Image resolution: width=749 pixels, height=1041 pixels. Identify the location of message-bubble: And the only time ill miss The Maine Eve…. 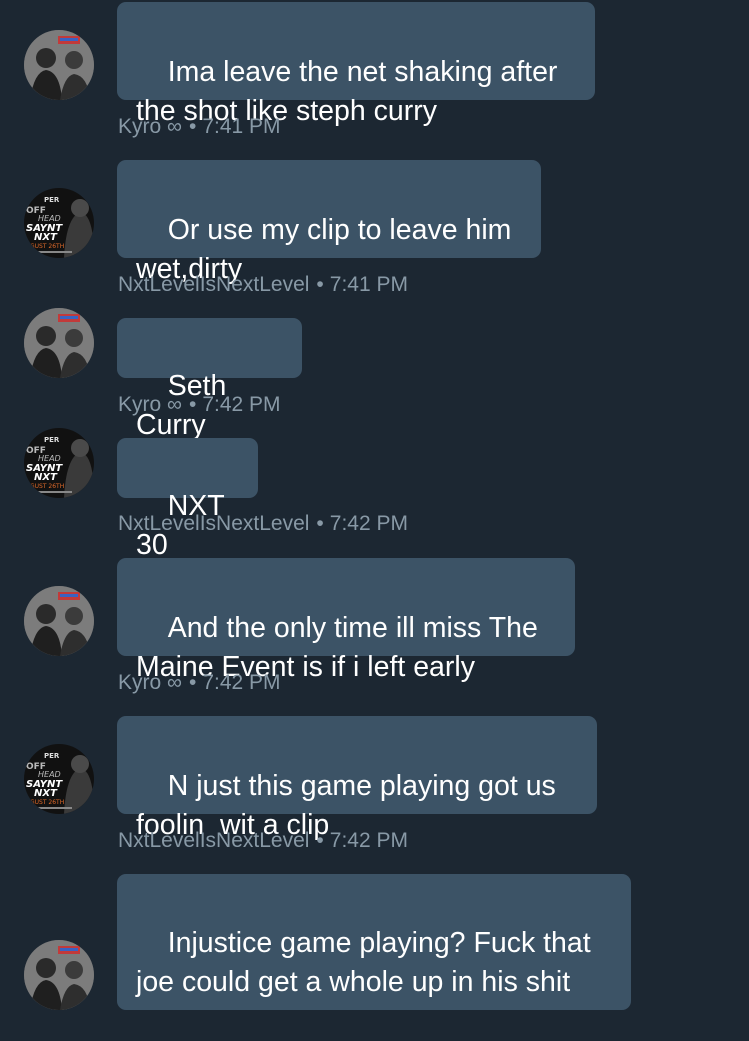
(346, 620).